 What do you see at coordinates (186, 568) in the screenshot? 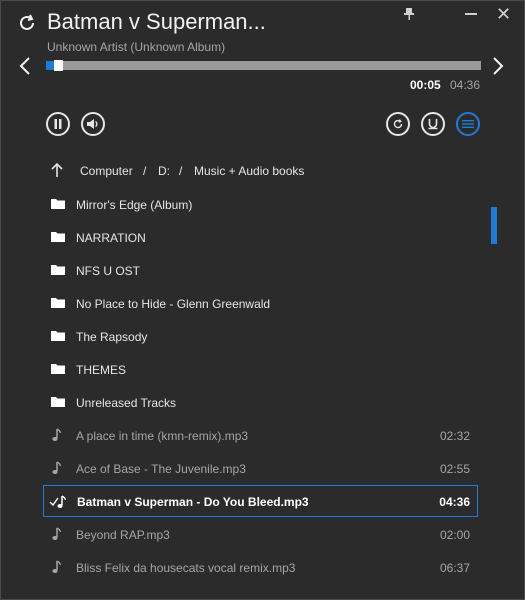
I see `track-name: Bliss Felix da housecats vocal remix.mp3` at bounding box center [186, 568].